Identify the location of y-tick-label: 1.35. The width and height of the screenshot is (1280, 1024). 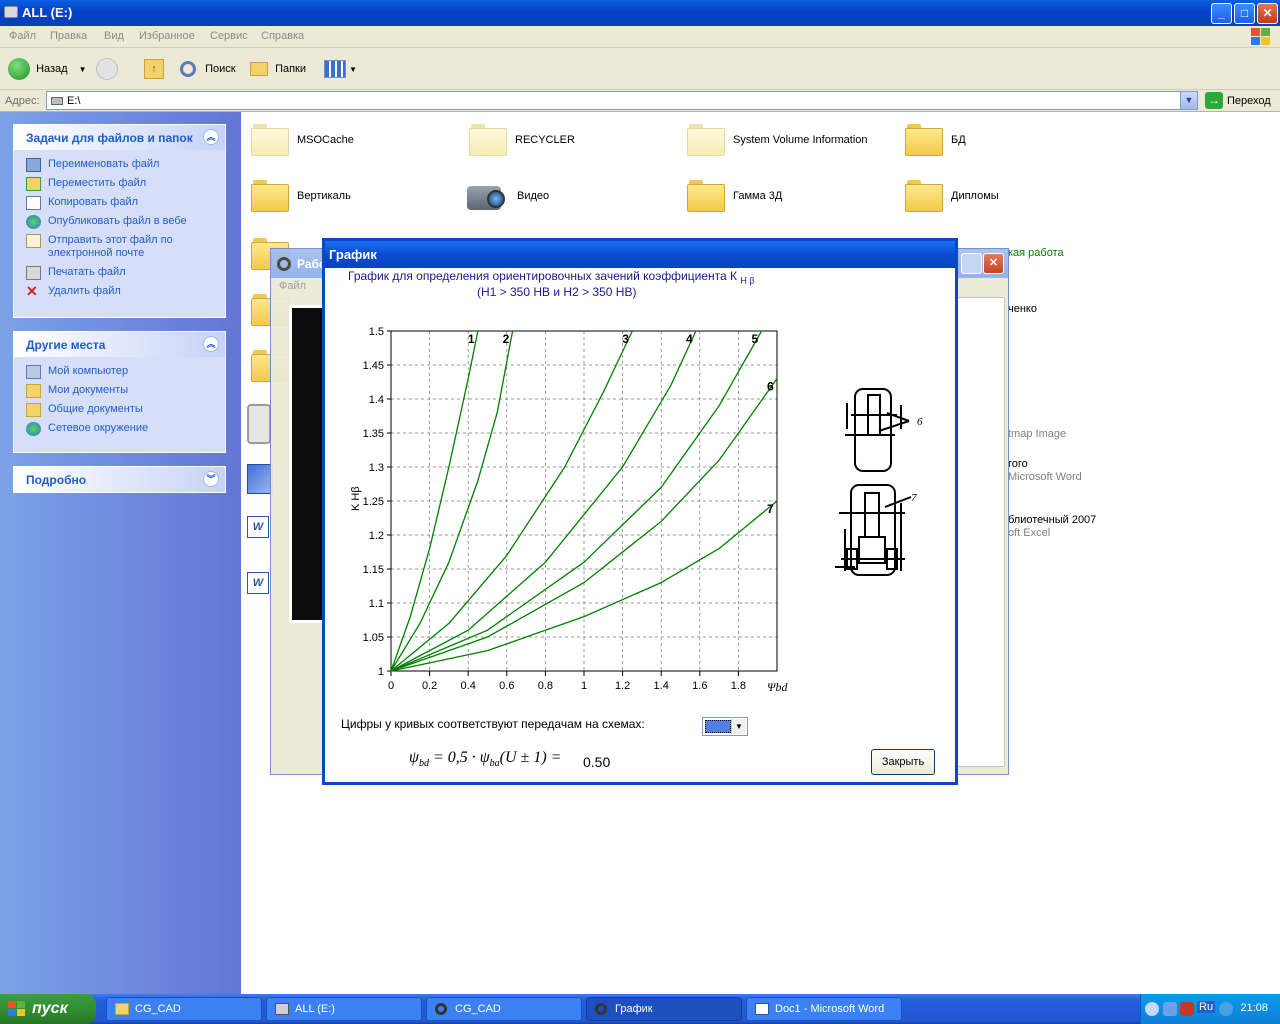
(373, 434).